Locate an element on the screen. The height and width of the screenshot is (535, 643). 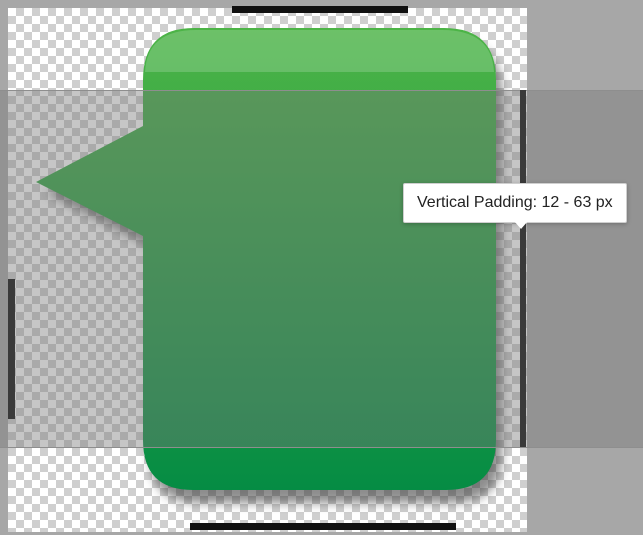
tooltip-text: Vertical Padding: 12 - 63 px is located at coordinates (515, 202).